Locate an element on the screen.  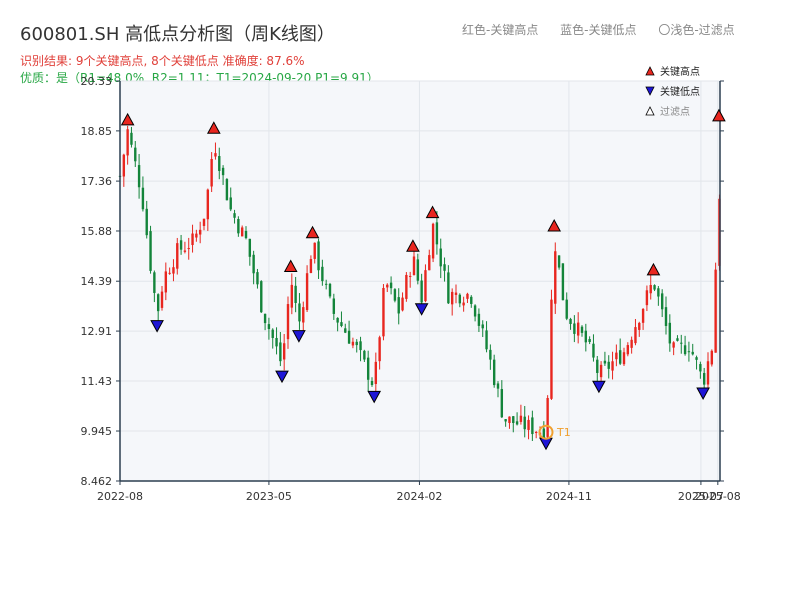
x-tick-label: 2022-08 is located at coordinates (120, 496).